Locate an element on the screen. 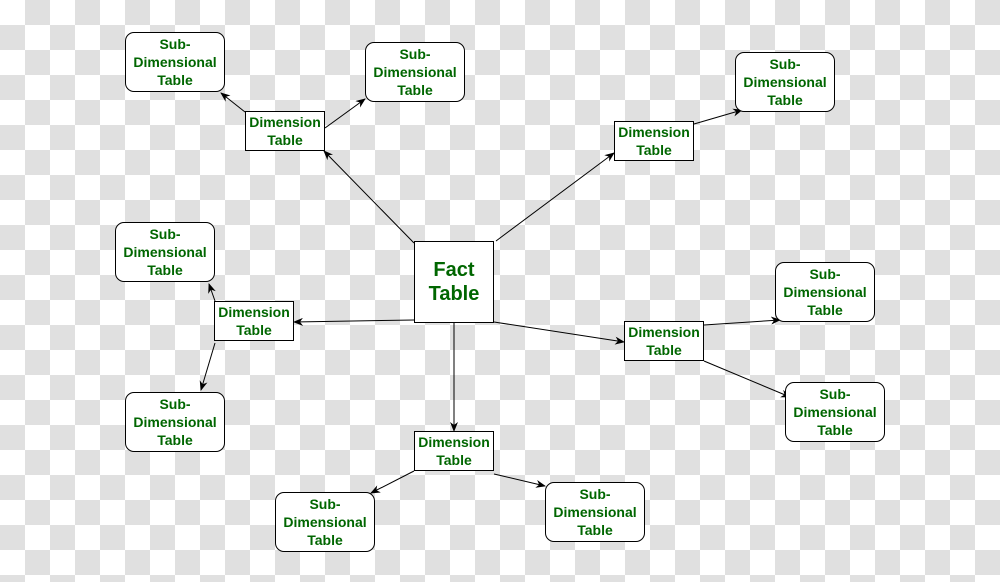 This screenshot has height=582, width=1000. arrow-d1-to-s2 is located at coordinates (345, 113).